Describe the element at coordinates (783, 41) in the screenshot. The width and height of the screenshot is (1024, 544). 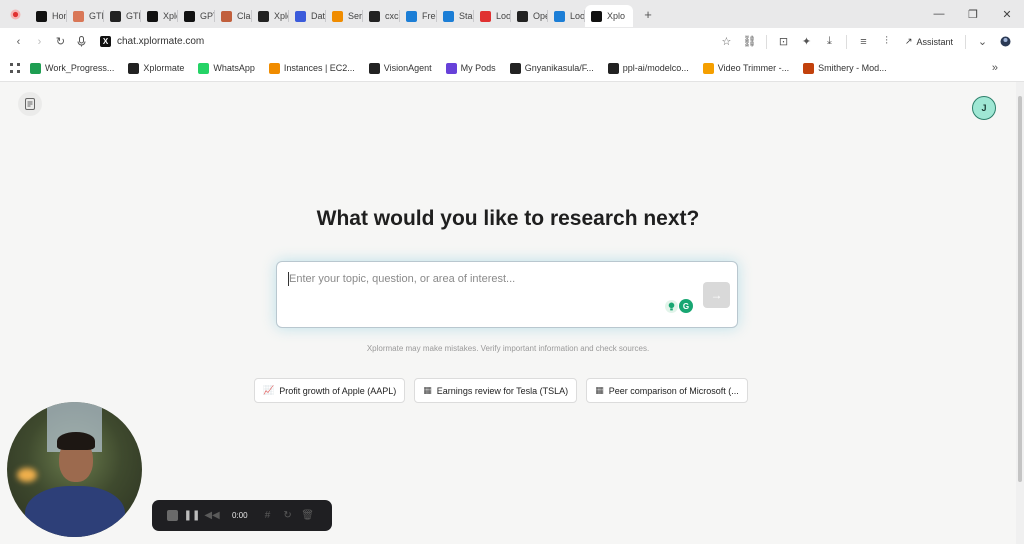
I see `screenshot-icon: ⊡` at that location.